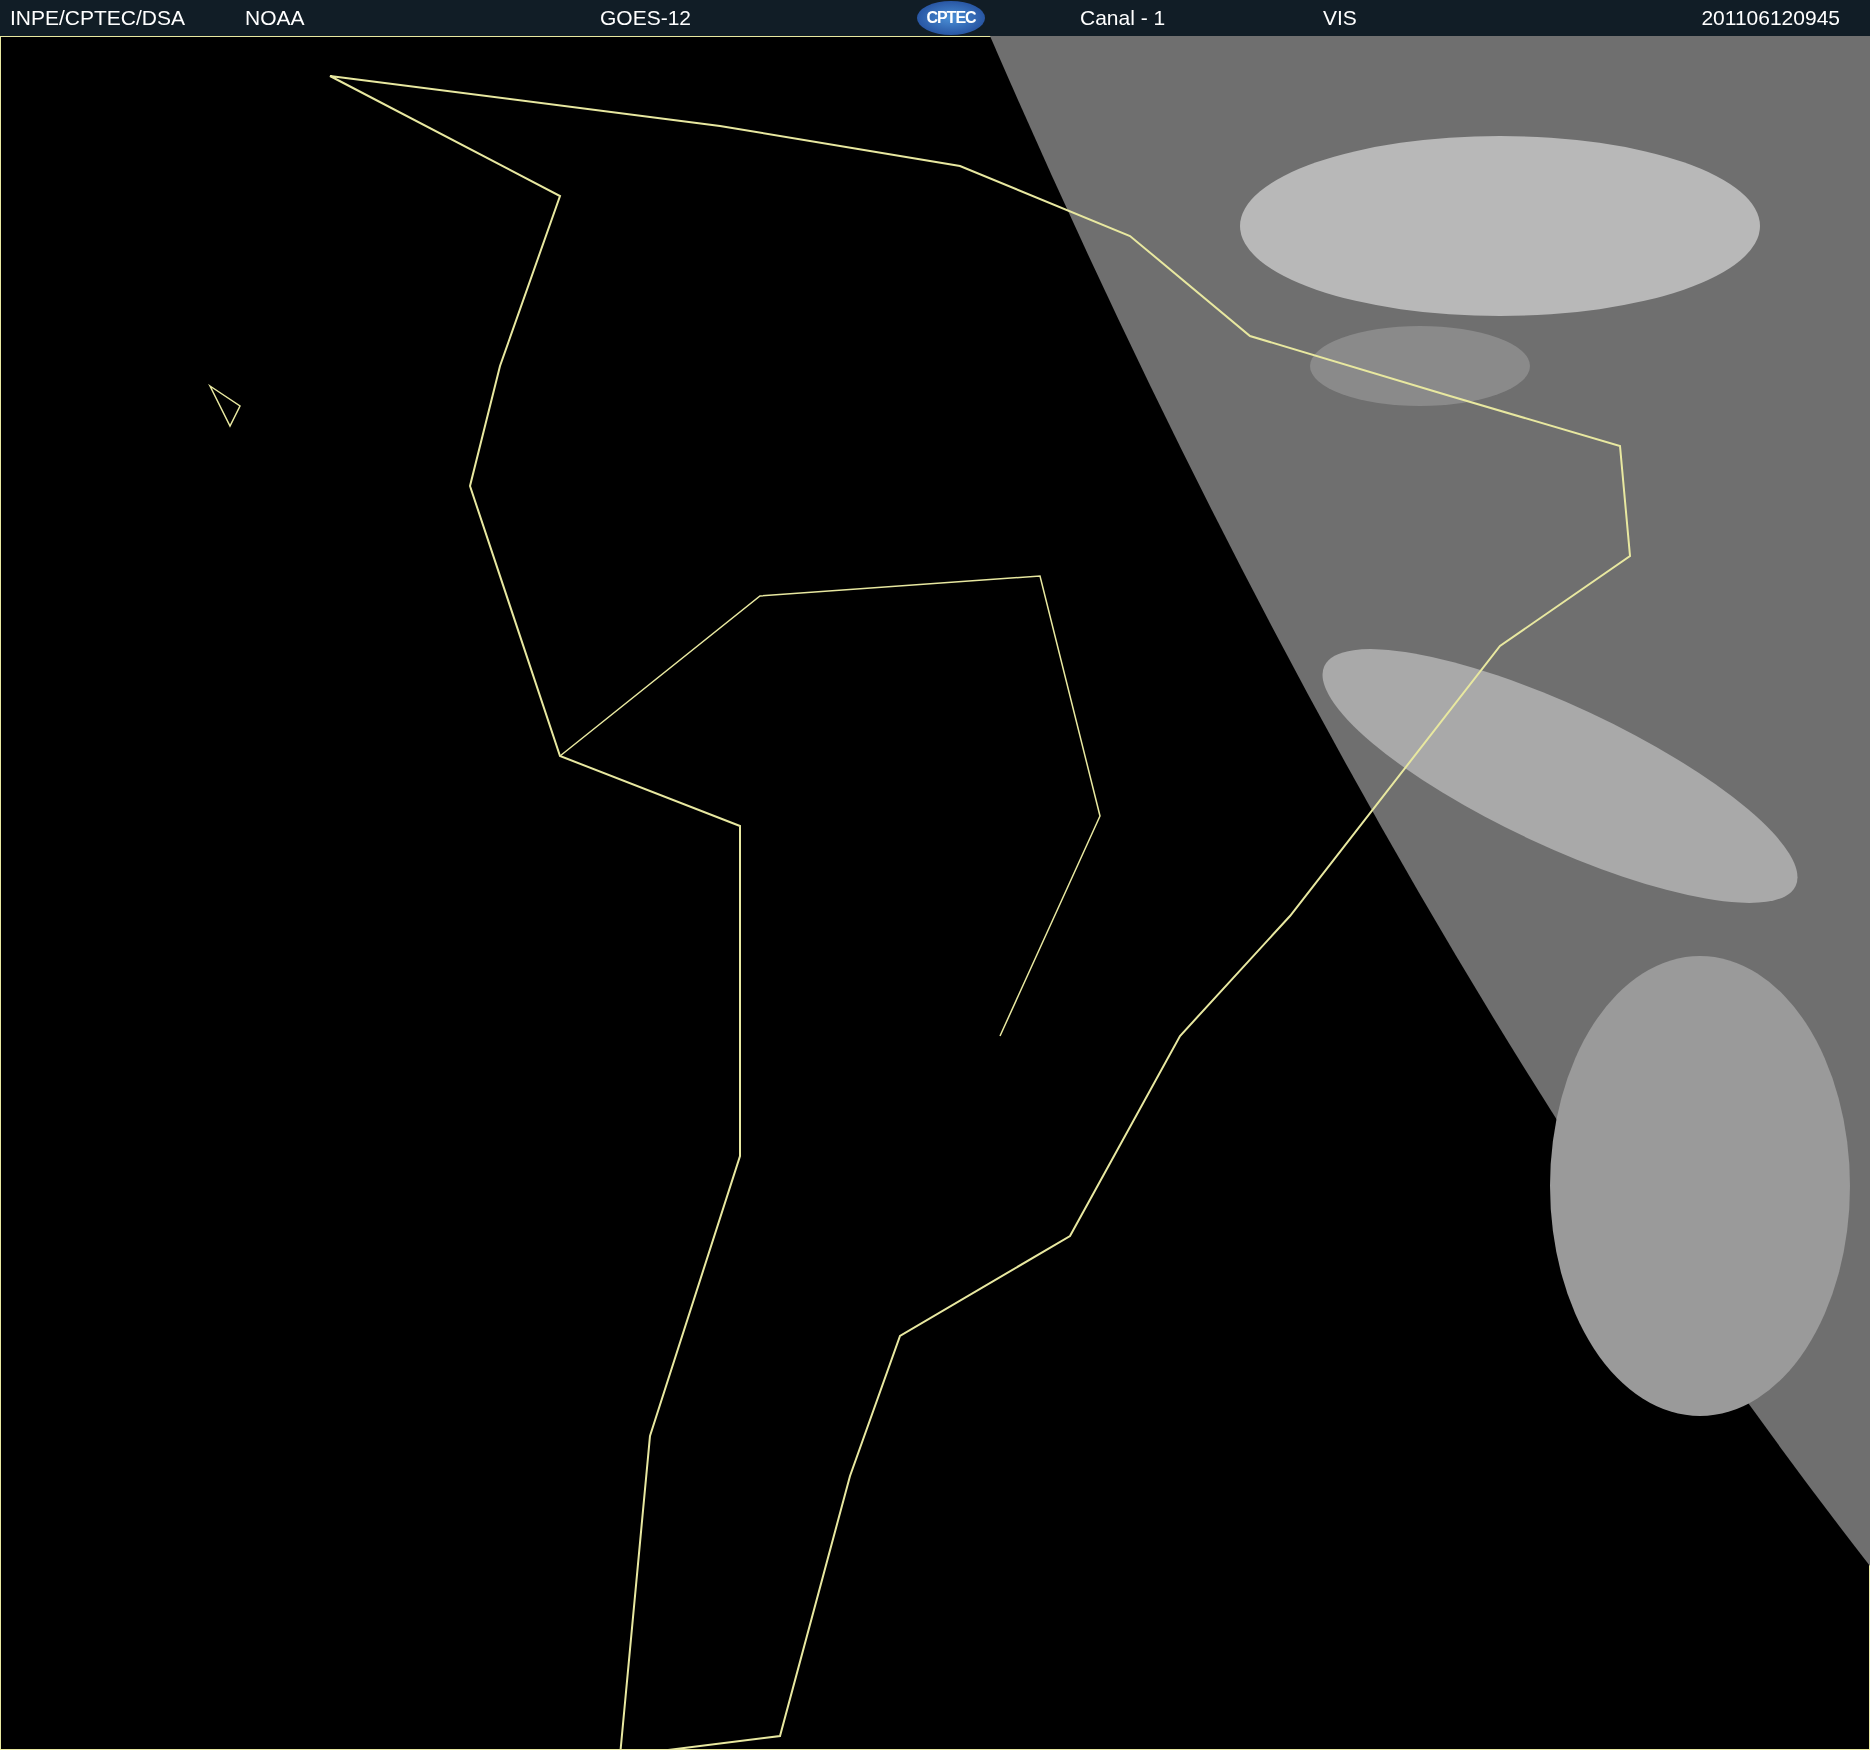  Describe the element at coordinates (951, 18) in the screenshot. I see `logo: CPTEC` at that location.